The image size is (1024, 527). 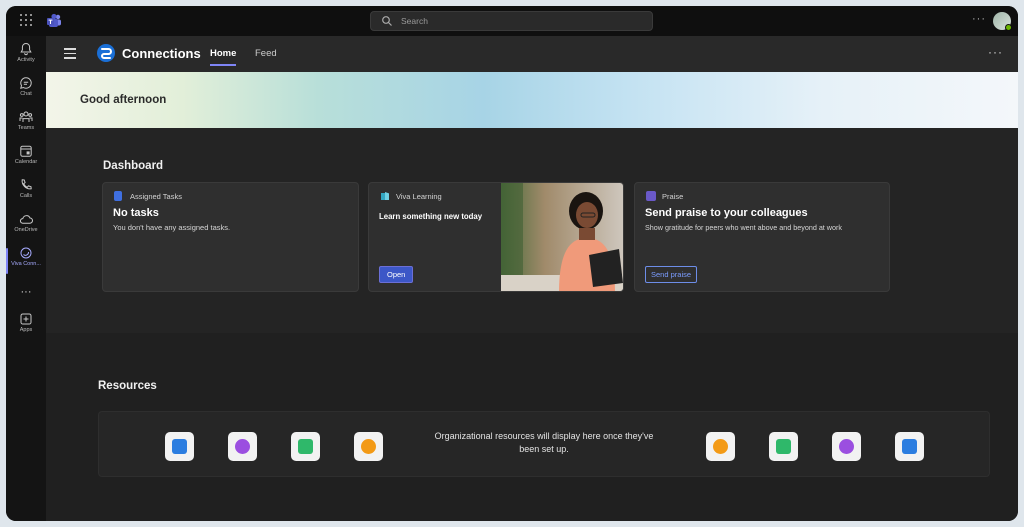 I want to click on praise-icon, so click(x=651, y=196).